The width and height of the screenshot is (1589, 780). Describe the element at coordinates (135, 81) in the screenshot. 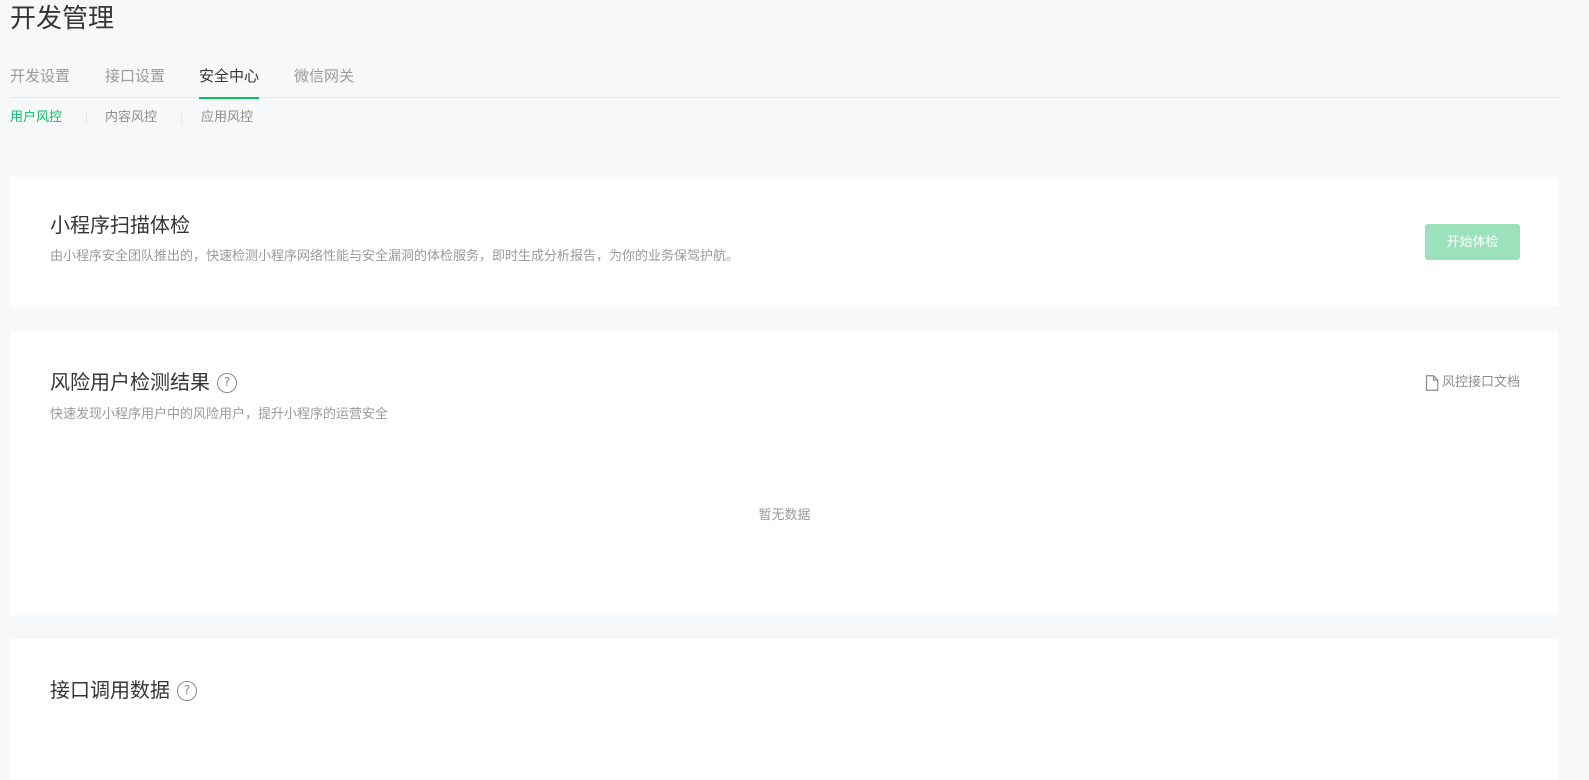

I see `tab-api-settings: 接口设置` at that location.